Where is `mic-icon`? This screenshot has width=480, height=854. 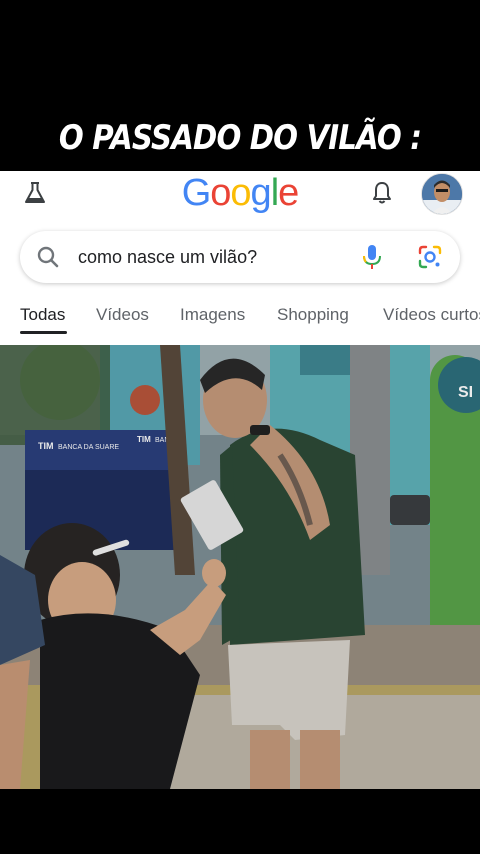
mic-icon is located at coordinates (372, 257).